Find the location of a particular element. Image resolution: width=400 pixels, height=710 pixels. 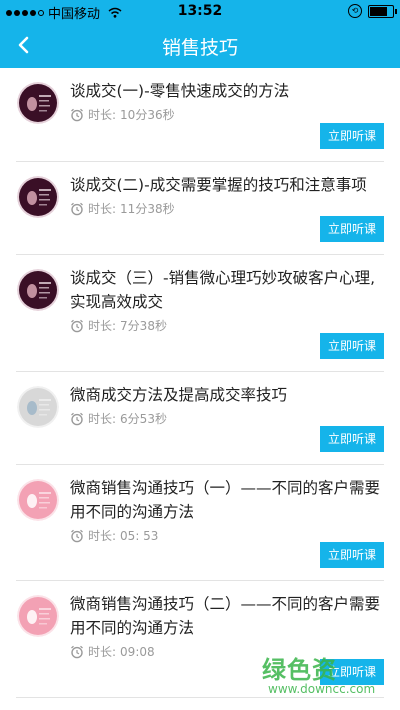

page-title: 销售技巧 is located at coordinates (199, 48).